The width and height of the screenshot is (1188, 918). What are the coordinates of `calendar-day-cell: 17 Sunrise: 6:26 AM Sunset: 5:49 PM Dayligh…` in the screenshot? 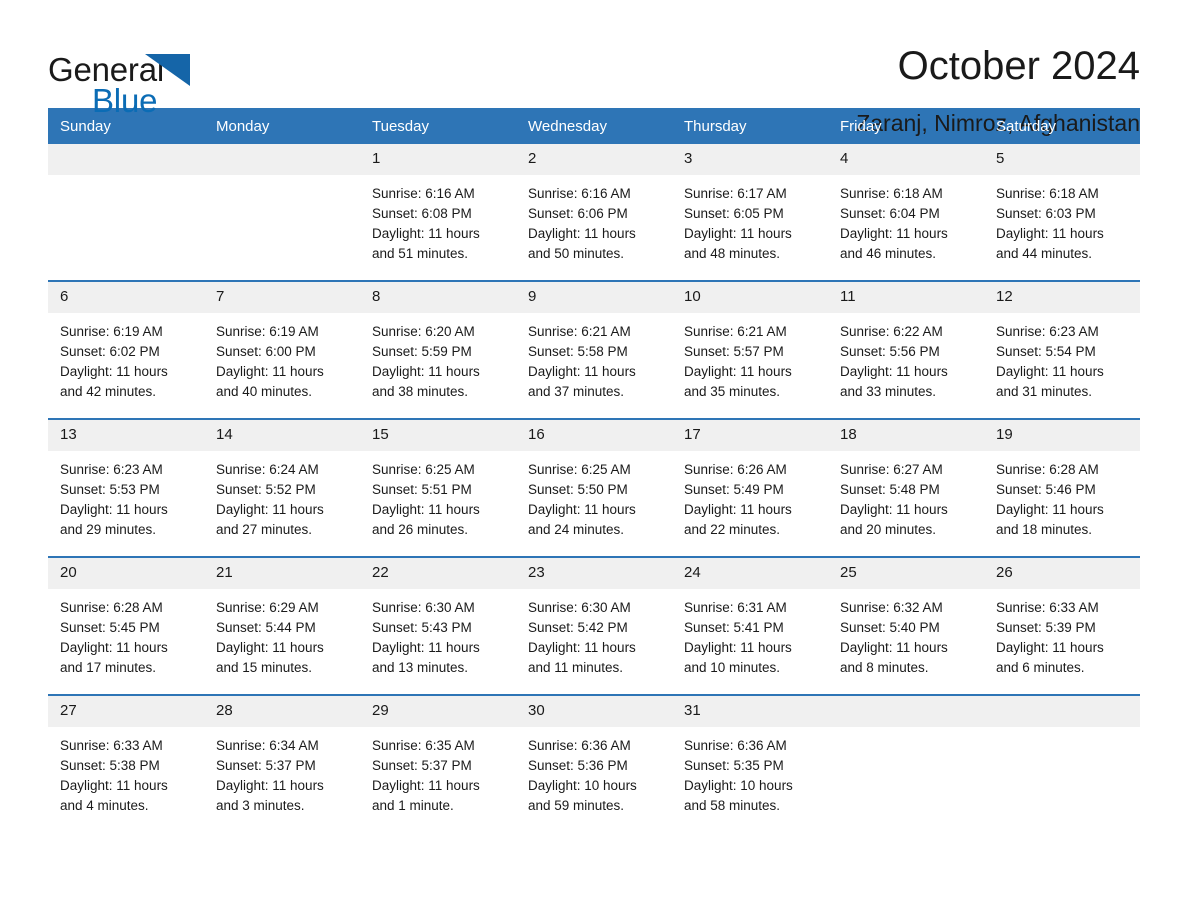 It's located at (750, 487).